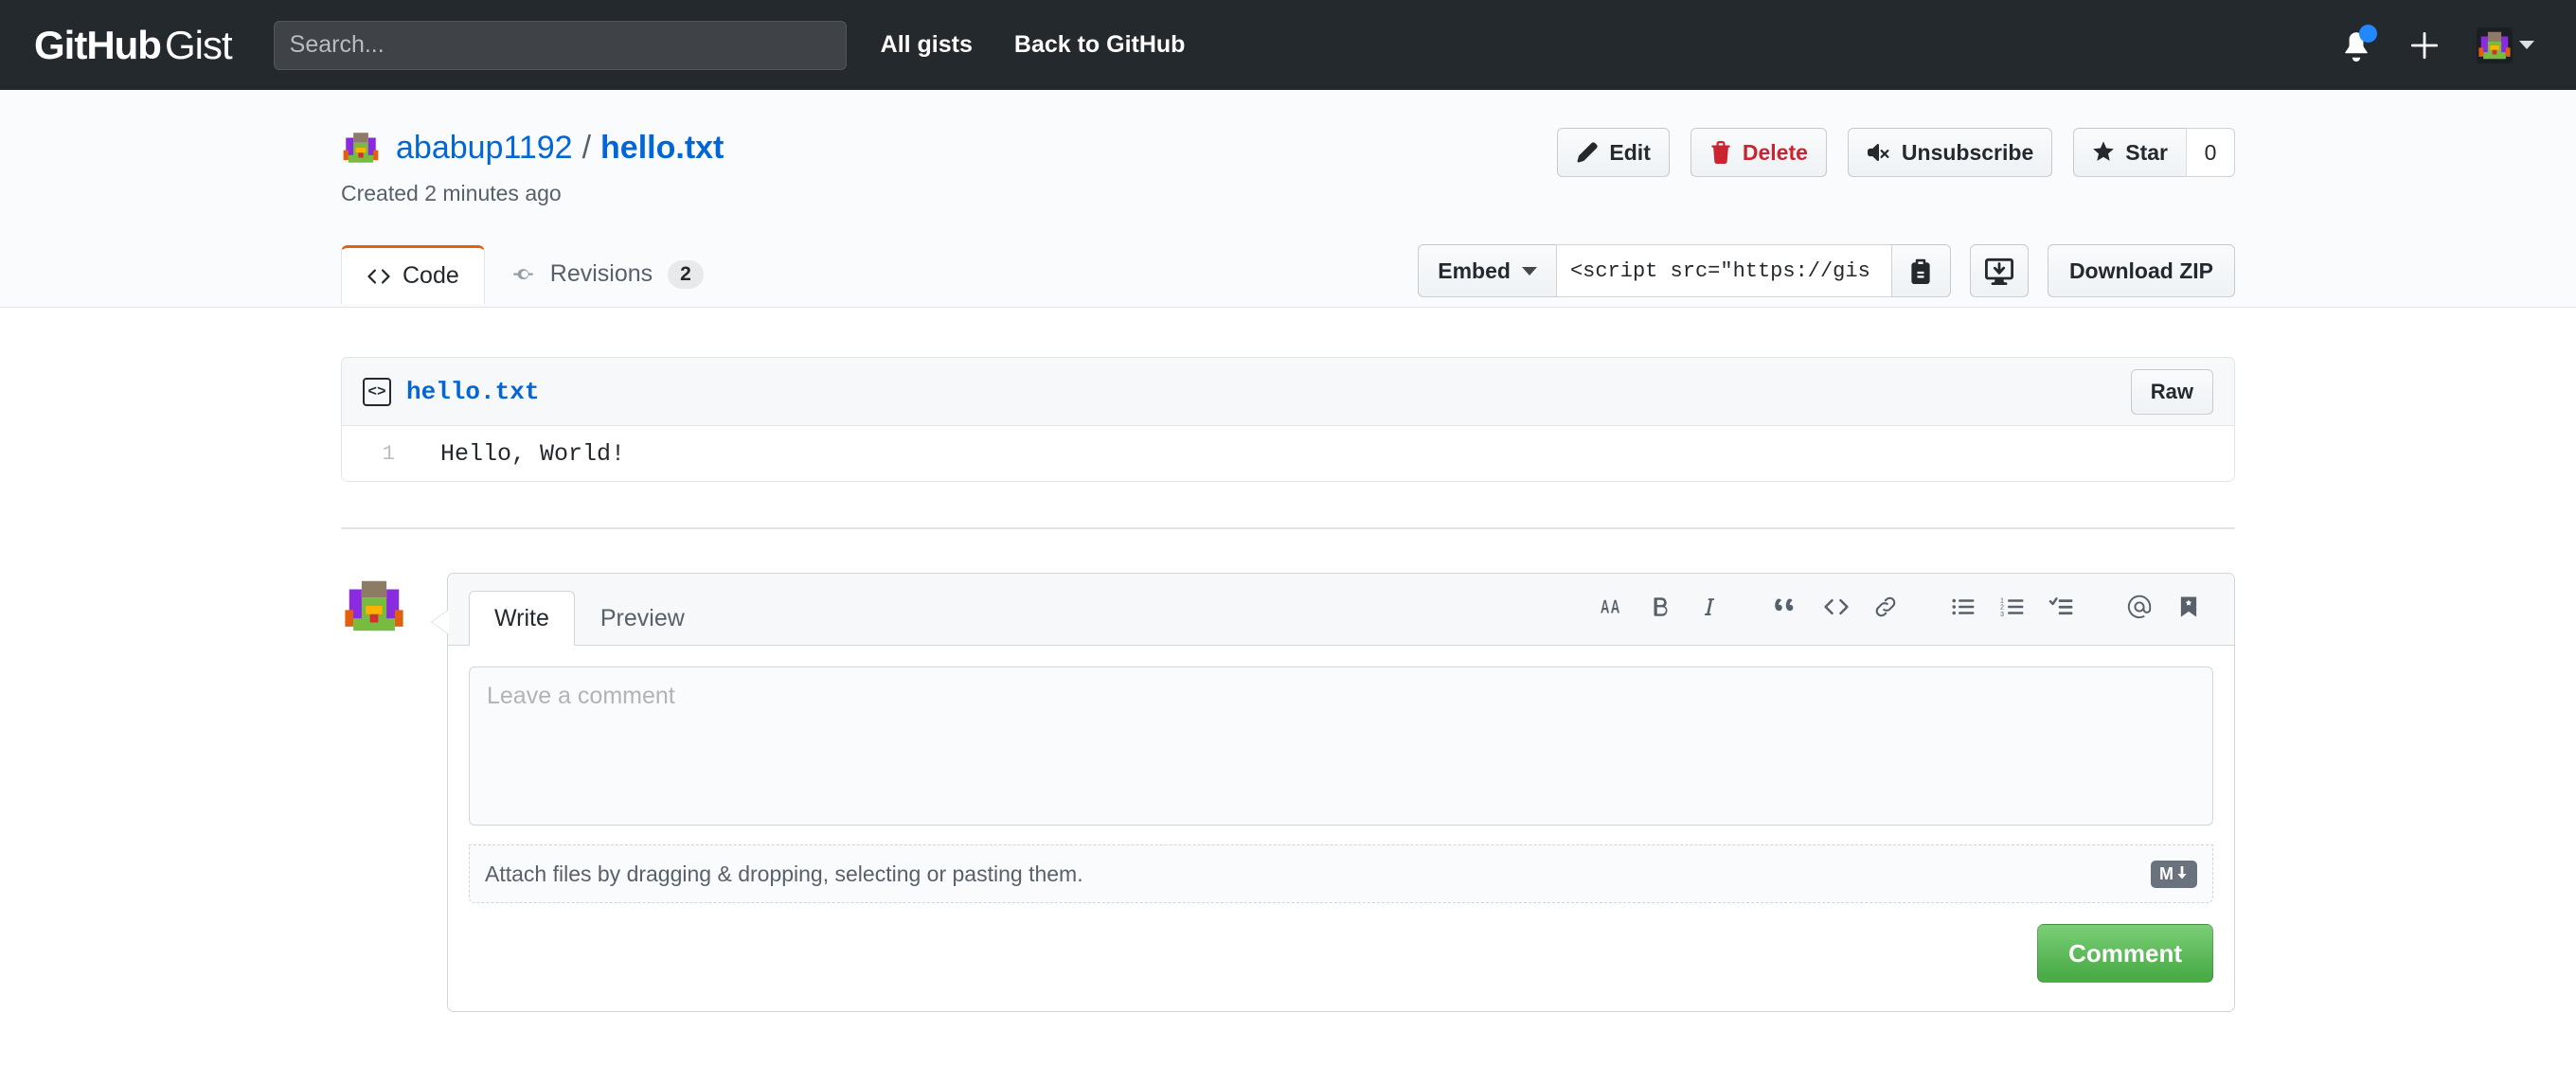 The width and height of the screenshot is (2576, 1066). I want to click on desktop-download-icon, so click(1998, 271).